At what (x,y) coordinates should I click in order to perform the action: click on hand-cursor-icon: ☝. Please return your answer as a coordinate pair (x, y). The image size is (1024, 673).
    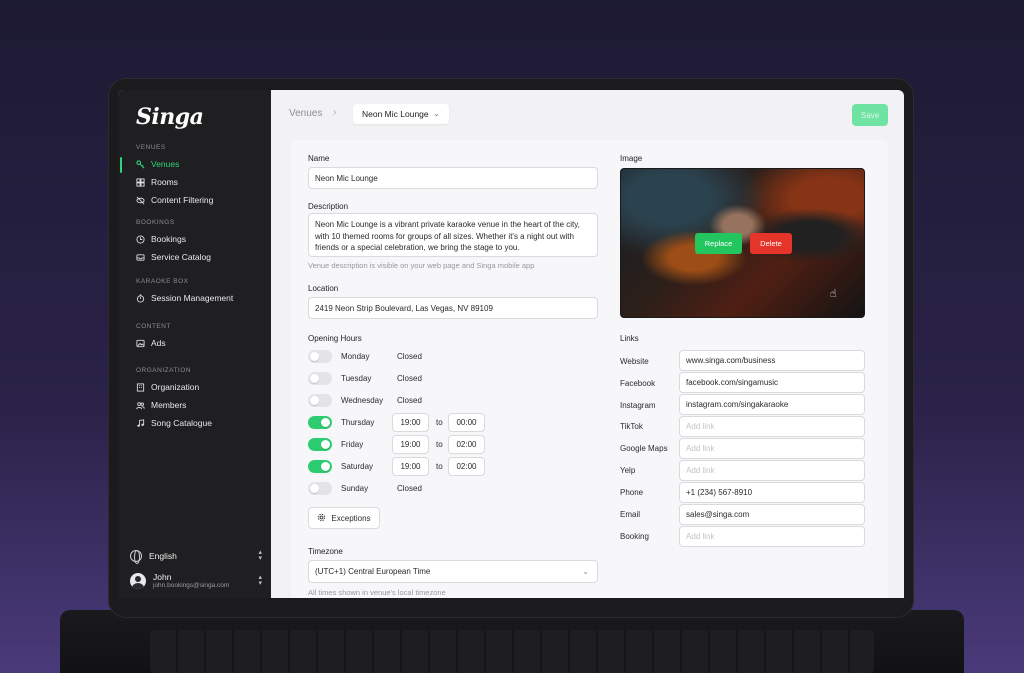
    Looking at the image, I should click on (833, 294).